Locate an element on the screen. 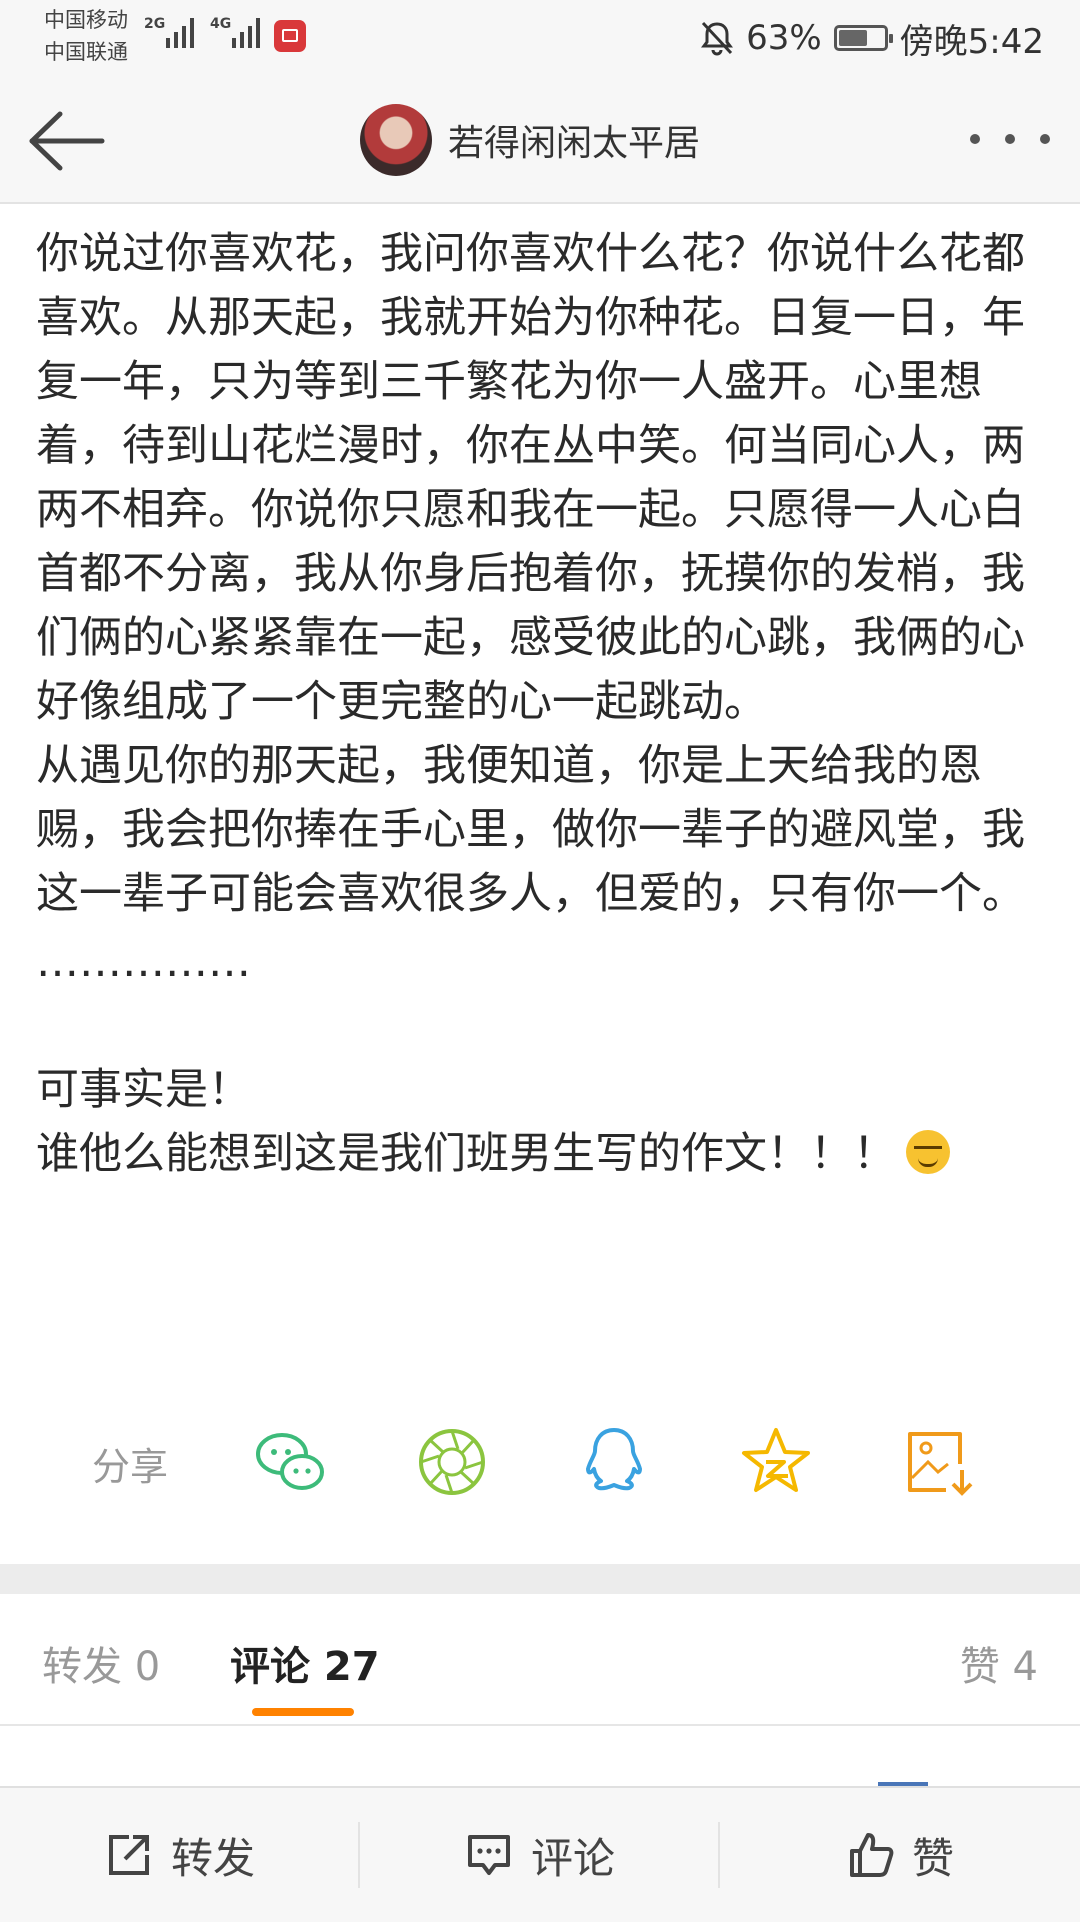 The height and width of the screenshot is (1922, 1080). battery-fill is located at coordinates (852, 38).